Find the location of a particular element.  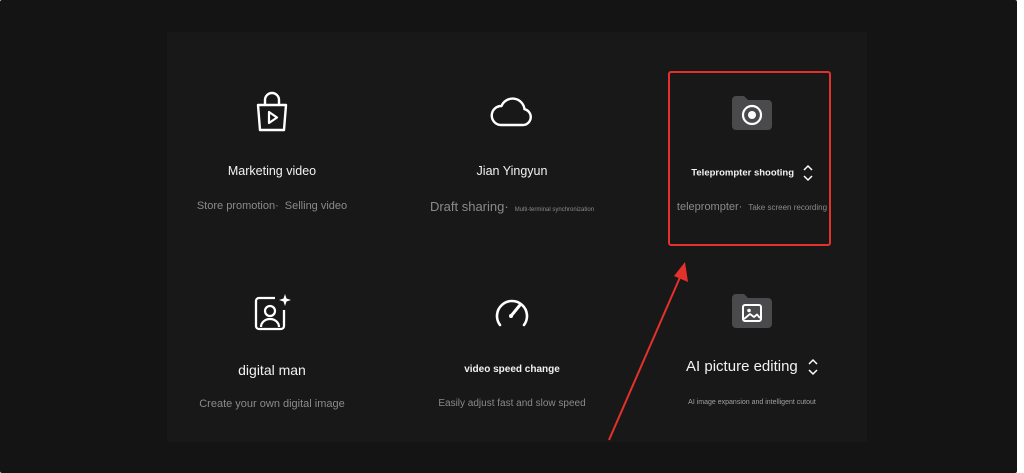

annotation-arrow is located at coordinates (648, 351).